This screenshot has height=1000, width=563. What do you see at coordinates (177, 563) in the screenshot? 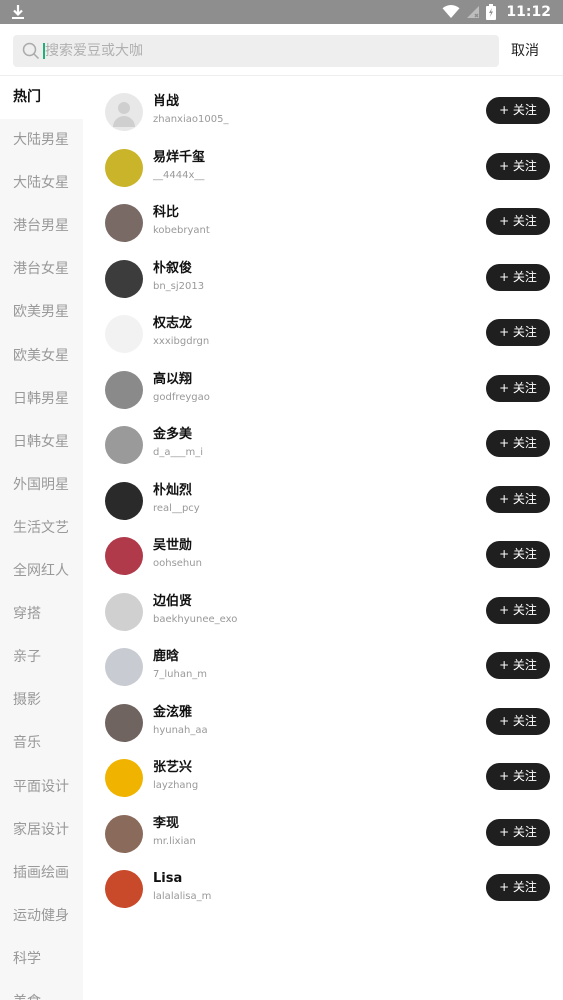
I see `celebrity-handle: oohsehun` at bounding box center [177, 563].